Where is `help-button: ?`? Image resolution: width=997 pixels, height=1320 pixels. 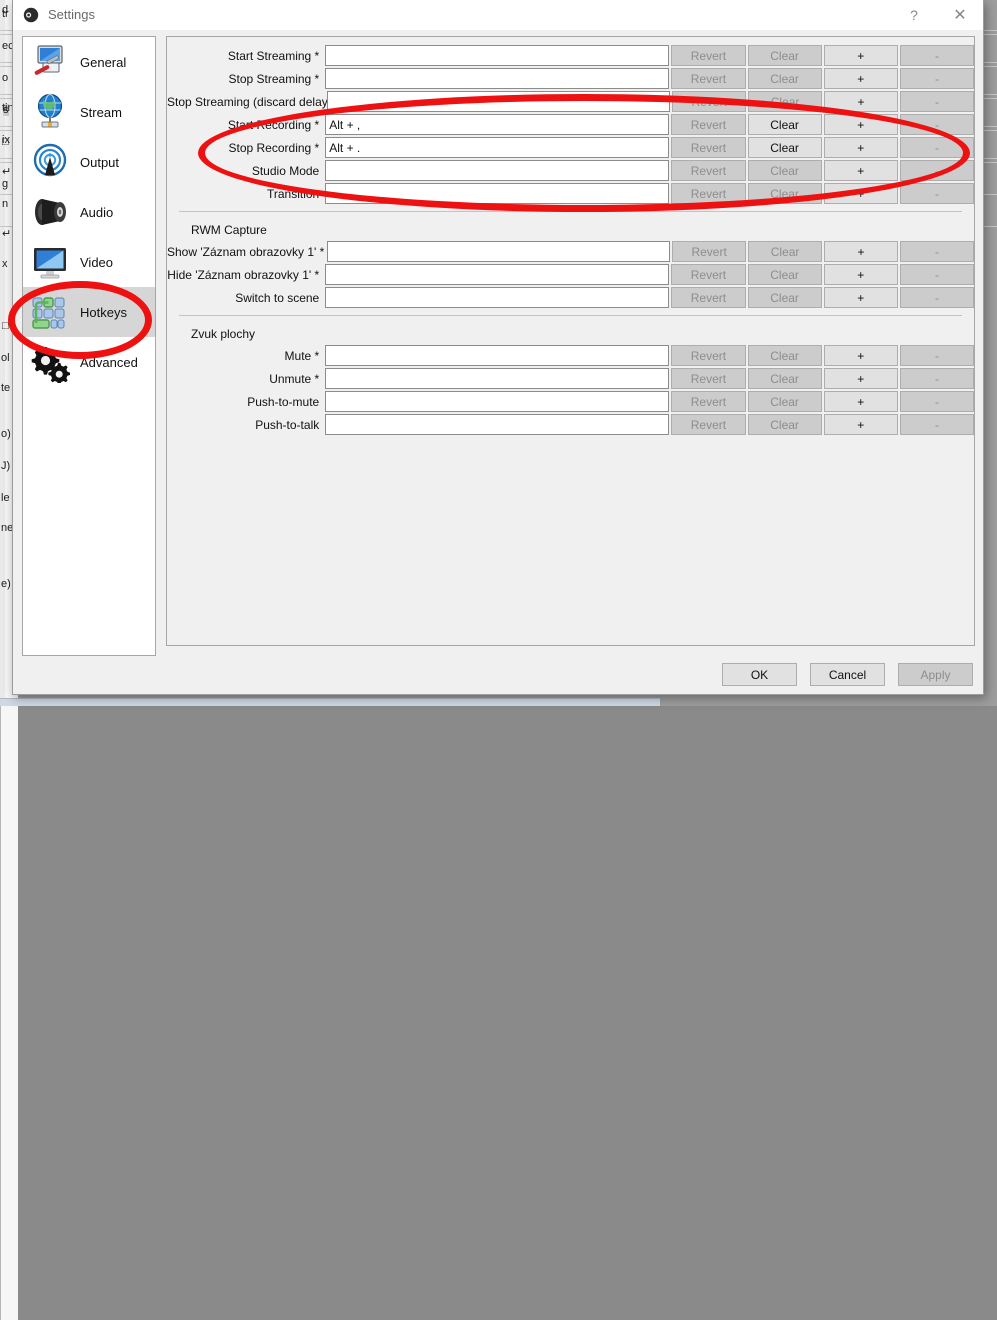
help-button: ? is located at coordinates (914, 14).